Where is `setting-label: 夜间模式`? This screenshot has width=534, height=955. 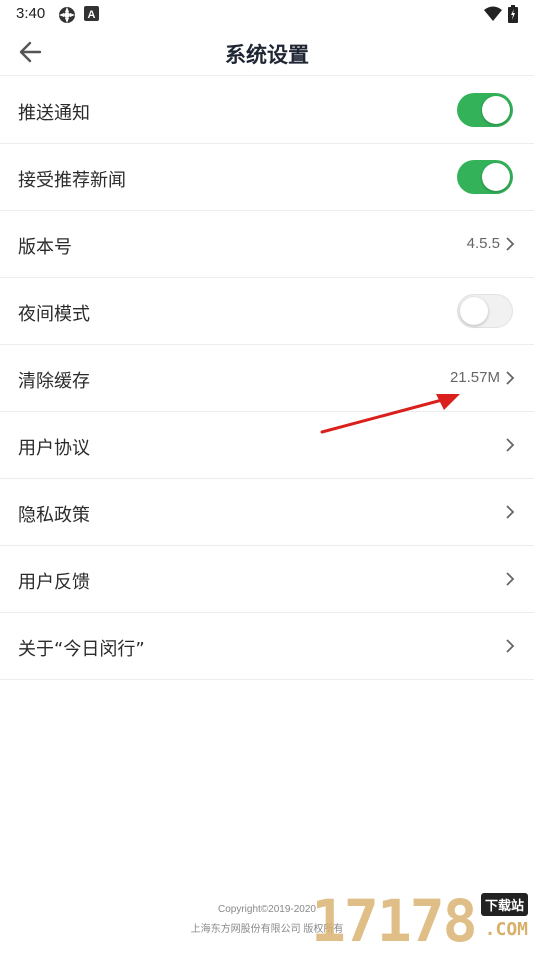
setting-label: 夜间模式 is located at coordinates (54, 314).